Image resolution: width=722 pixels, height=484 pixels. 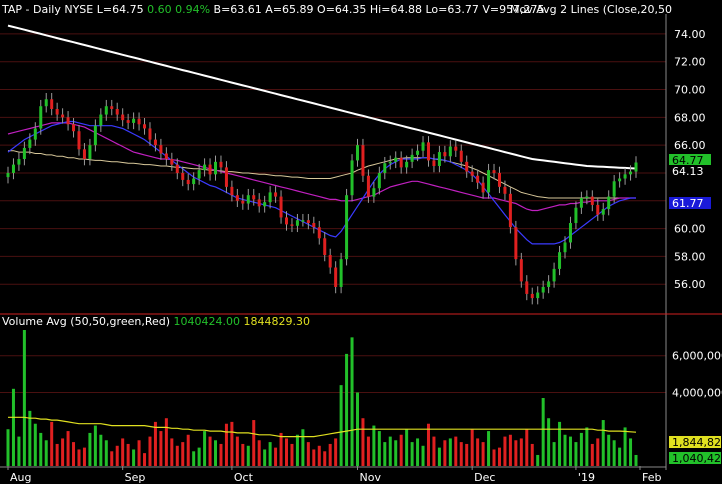 What do you see at coordinates (11, 9) in the screenshot?
I see `ticker: TAP` at bounding box center [11, 9].